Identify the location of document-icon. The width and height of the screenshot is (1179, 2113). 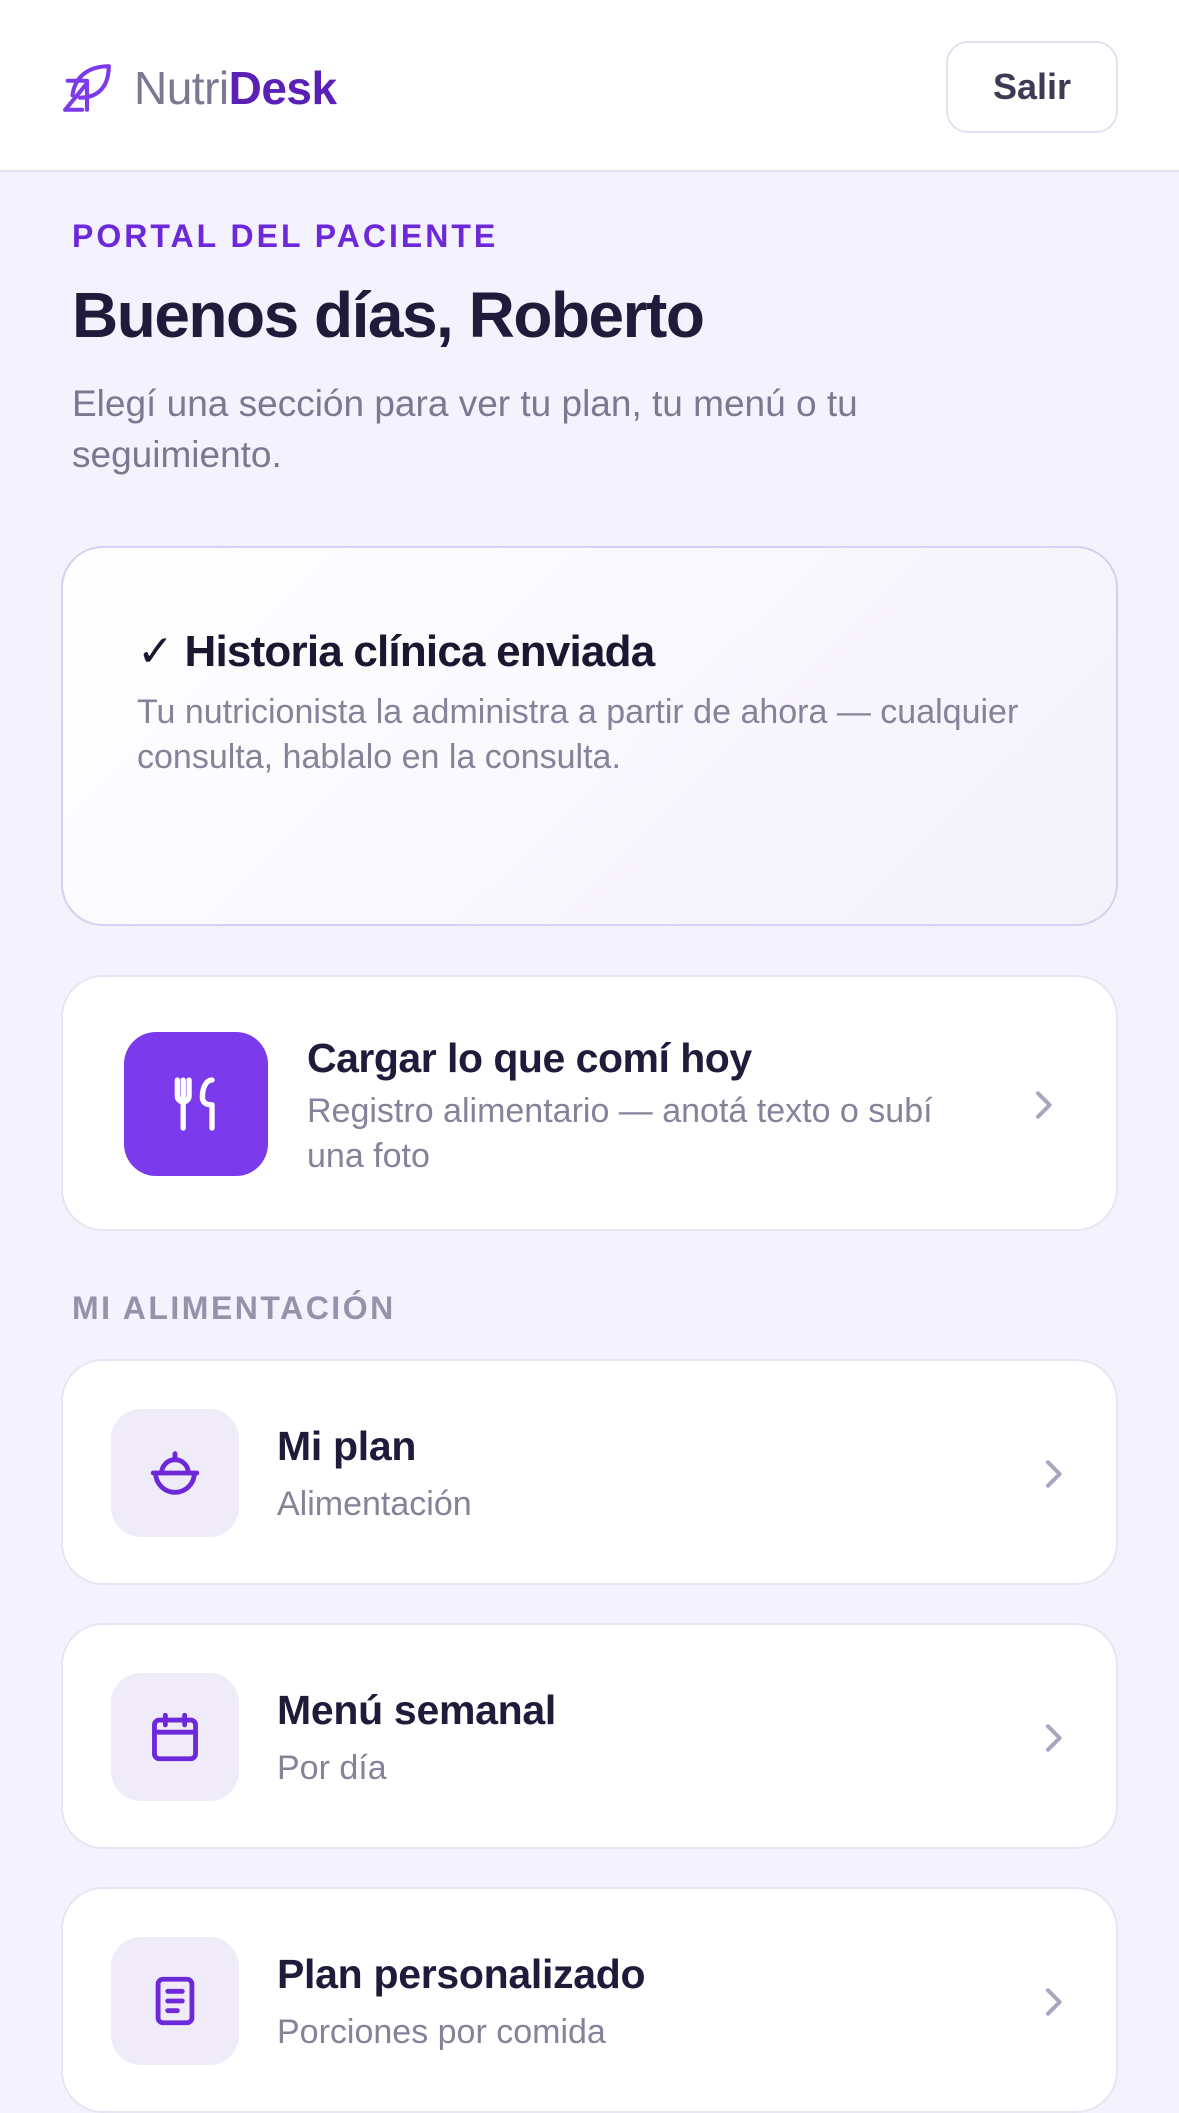
(175, 2001).